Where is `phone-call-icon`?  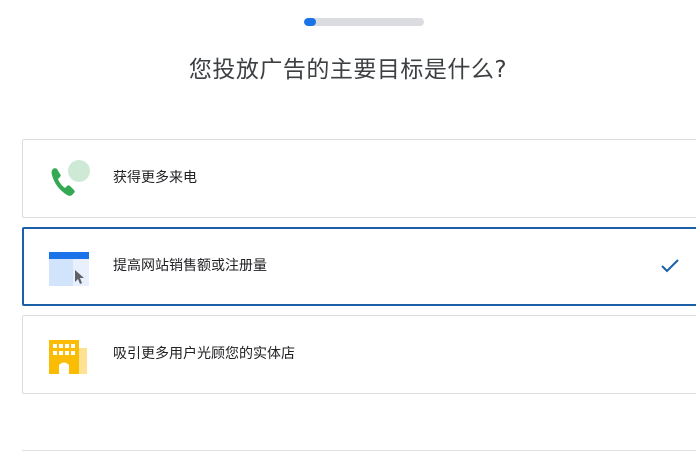 phone-call-icon is located at coordinates (69, 180).